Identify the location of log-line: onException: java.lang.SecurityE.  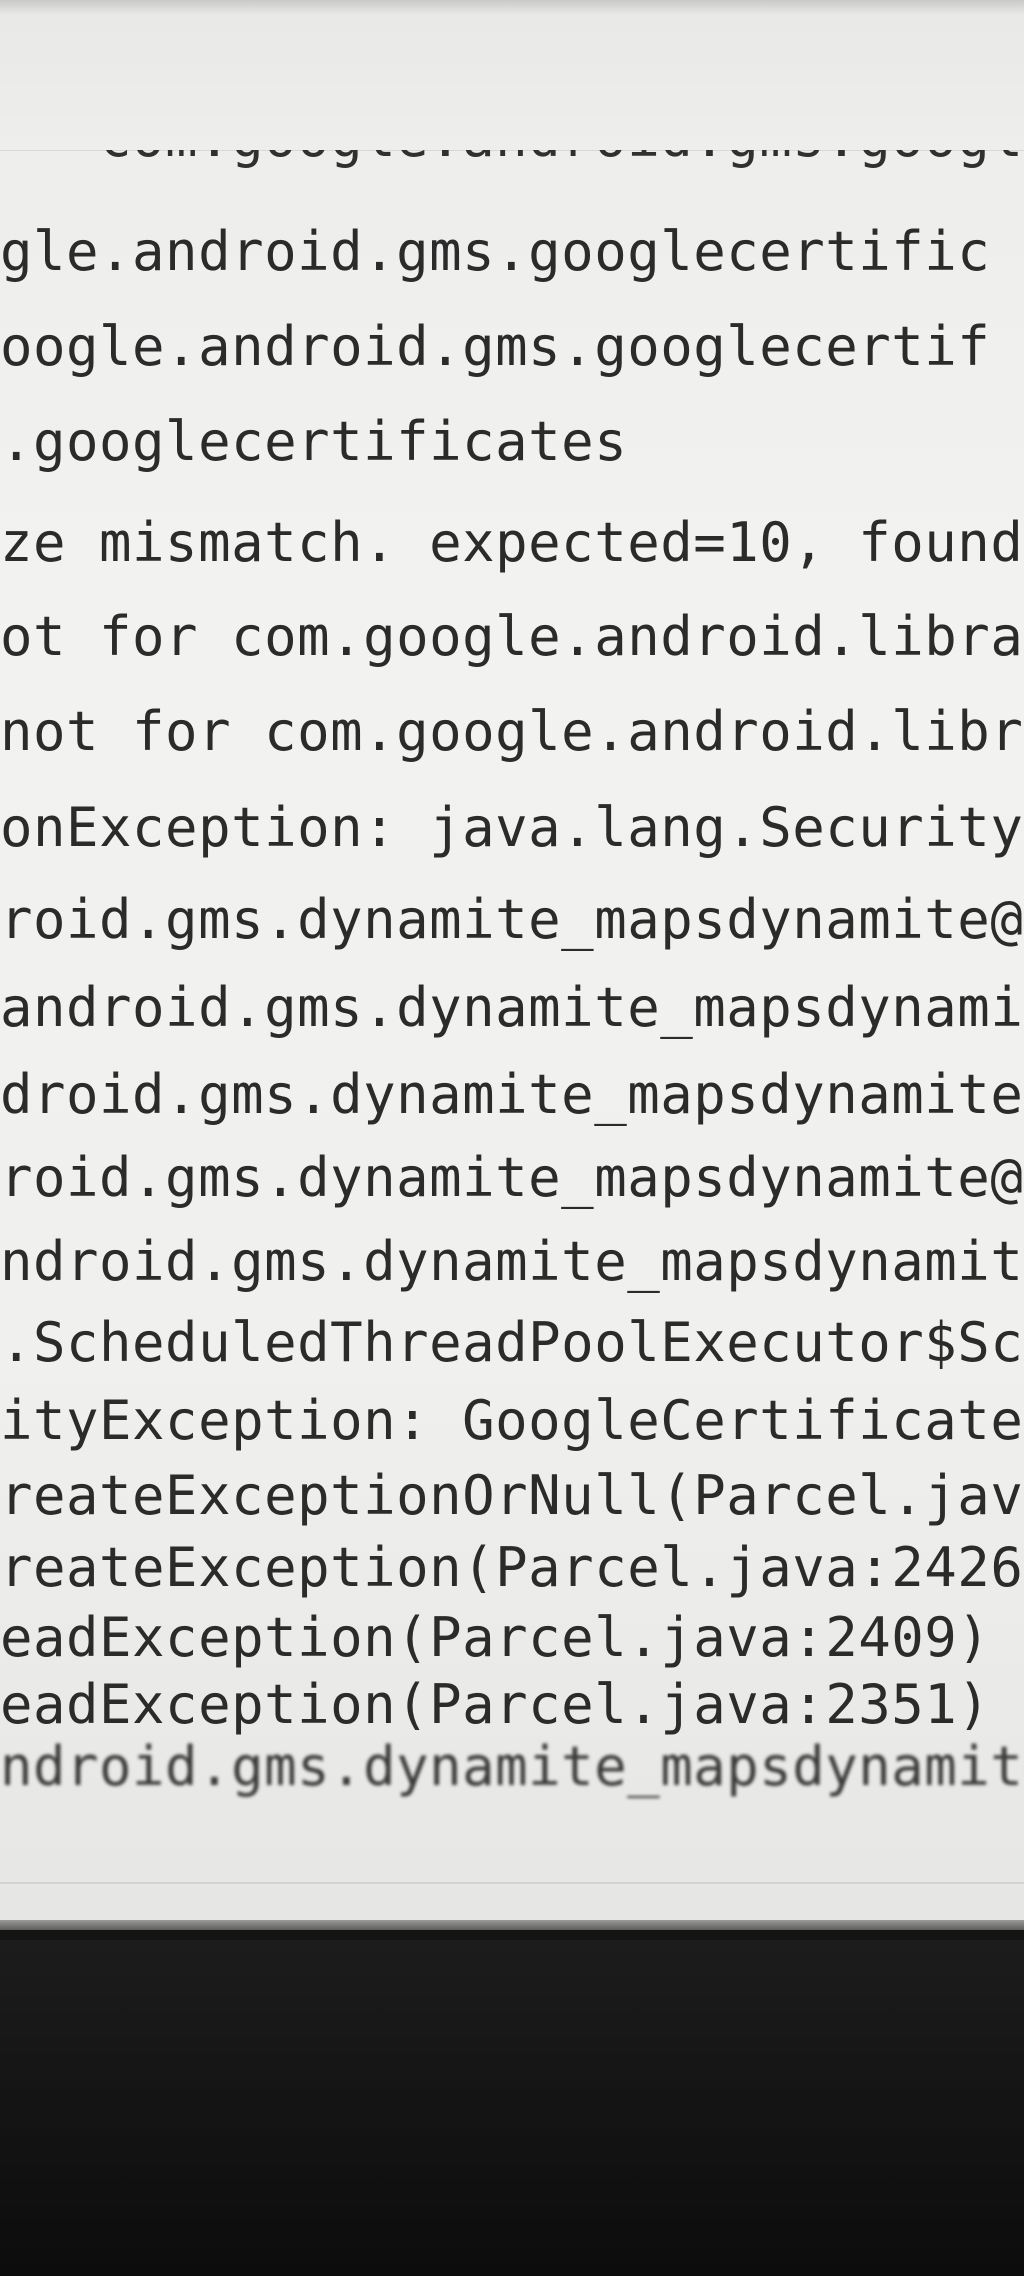
(512, 827).